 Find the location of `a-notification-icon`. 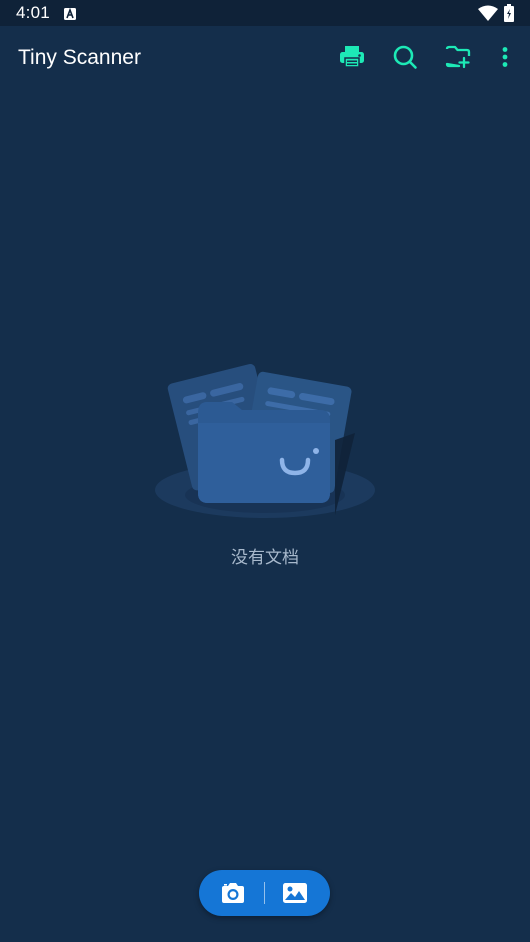

a-notification-icon is located at coordinates (70, 16).